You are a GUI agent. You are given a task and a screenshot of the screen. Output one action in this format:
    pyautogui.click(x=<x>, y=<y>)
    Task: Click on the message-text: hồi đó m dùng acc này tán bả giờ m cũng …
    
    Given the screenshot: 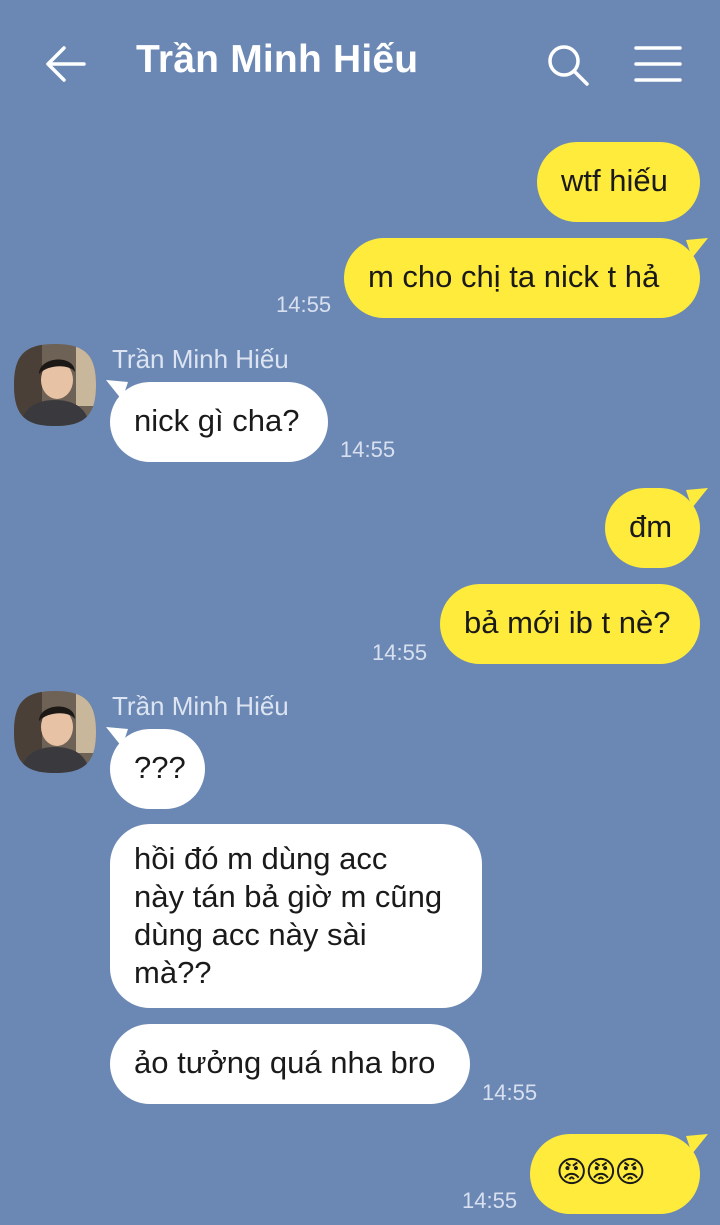 What is the action you would take?
    pyautogui.click(x=288, y=915)
    